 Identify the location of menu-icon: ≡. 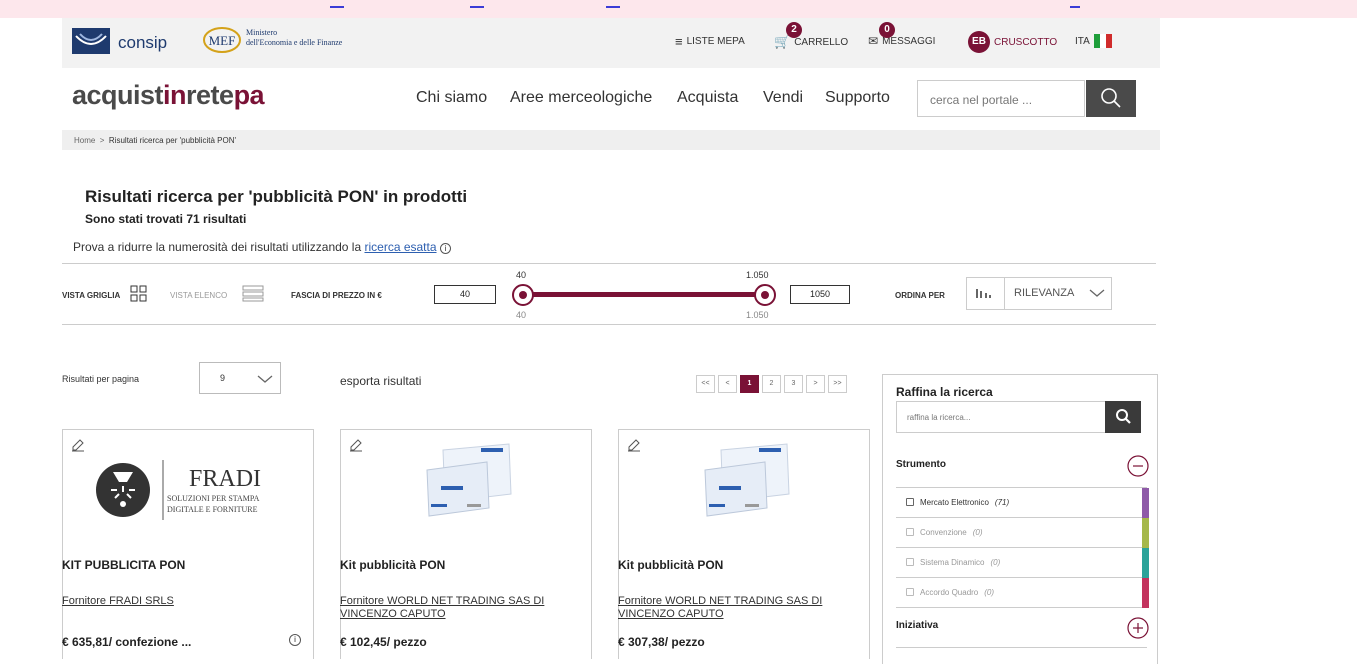
(679, 41).